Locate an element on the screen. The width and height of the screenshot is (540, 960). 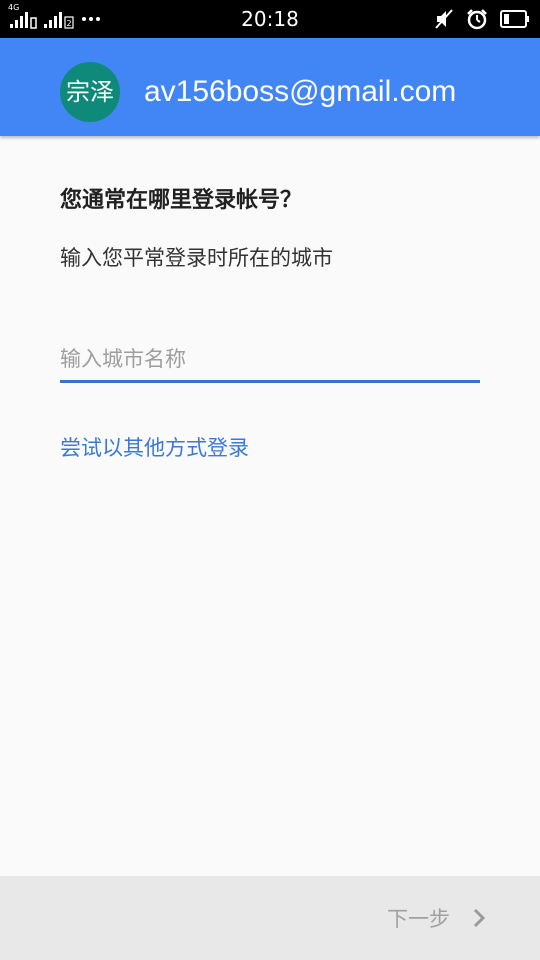
avatar: 宗泽 is located at coordinates (90, 92).